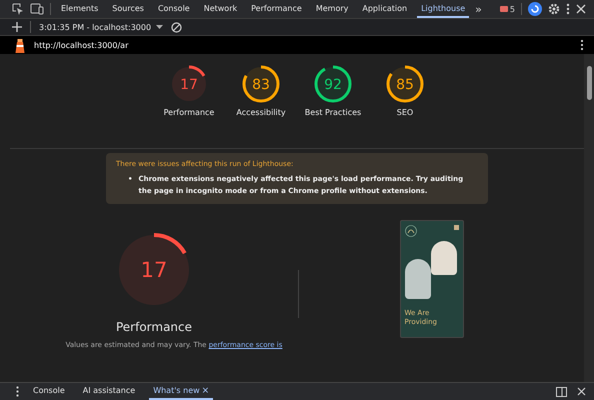 The height and width of the screenshot is (400, 594). Describe the element at coordinates (333, 84) in the screenshot. I see `score-gauge: 92` at that location.